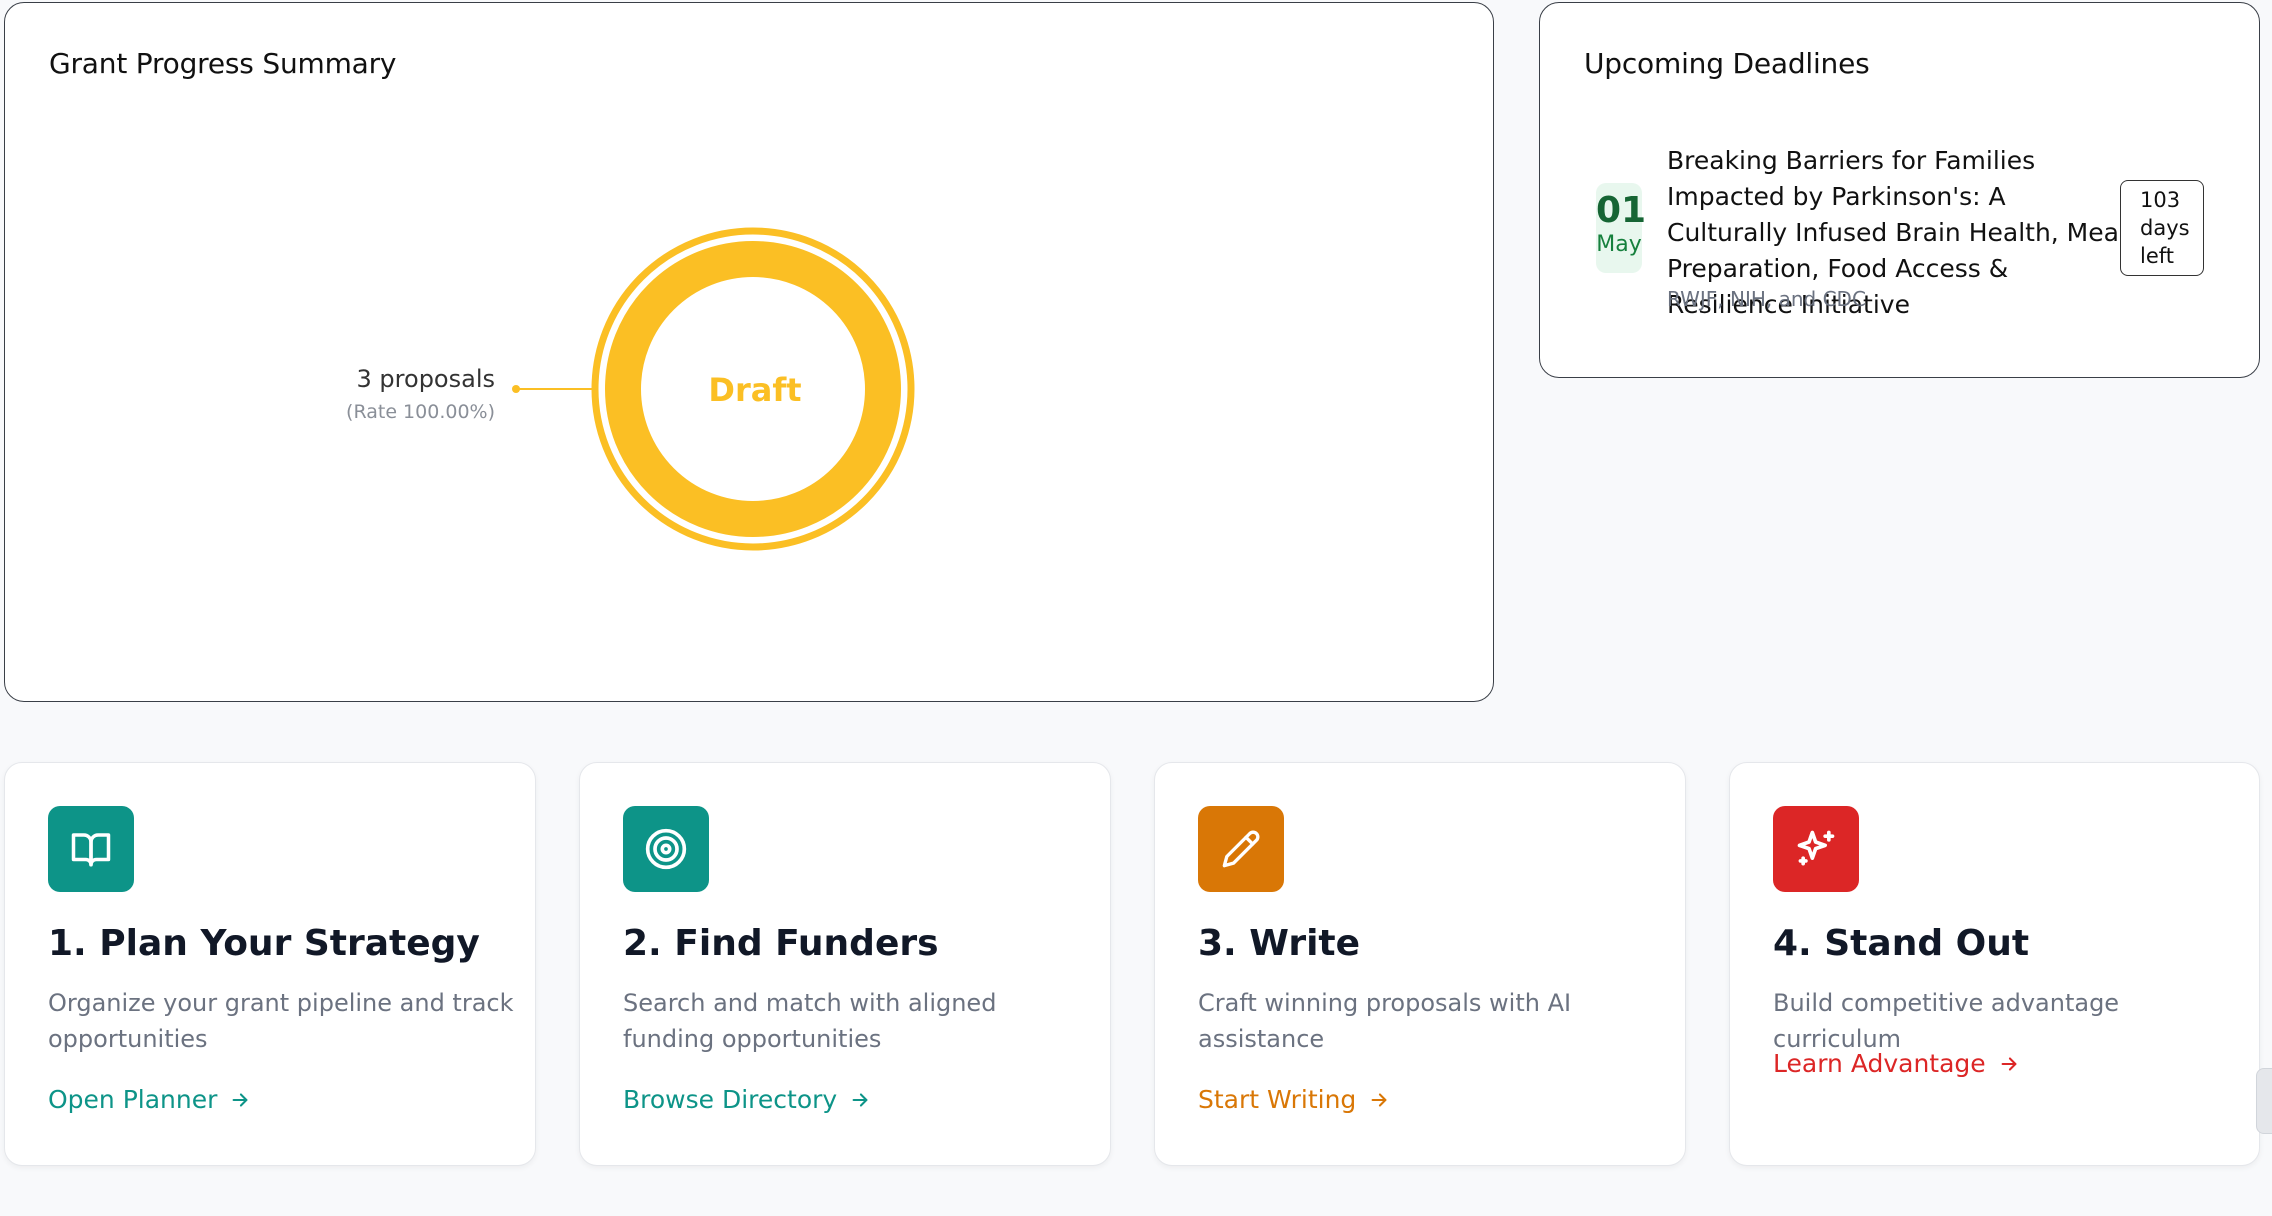  What do you see at coordinates (264, 943) in the screenshot?
I see `card-title: 1. Plan Your Strategy` at bounding box center [264, 943].